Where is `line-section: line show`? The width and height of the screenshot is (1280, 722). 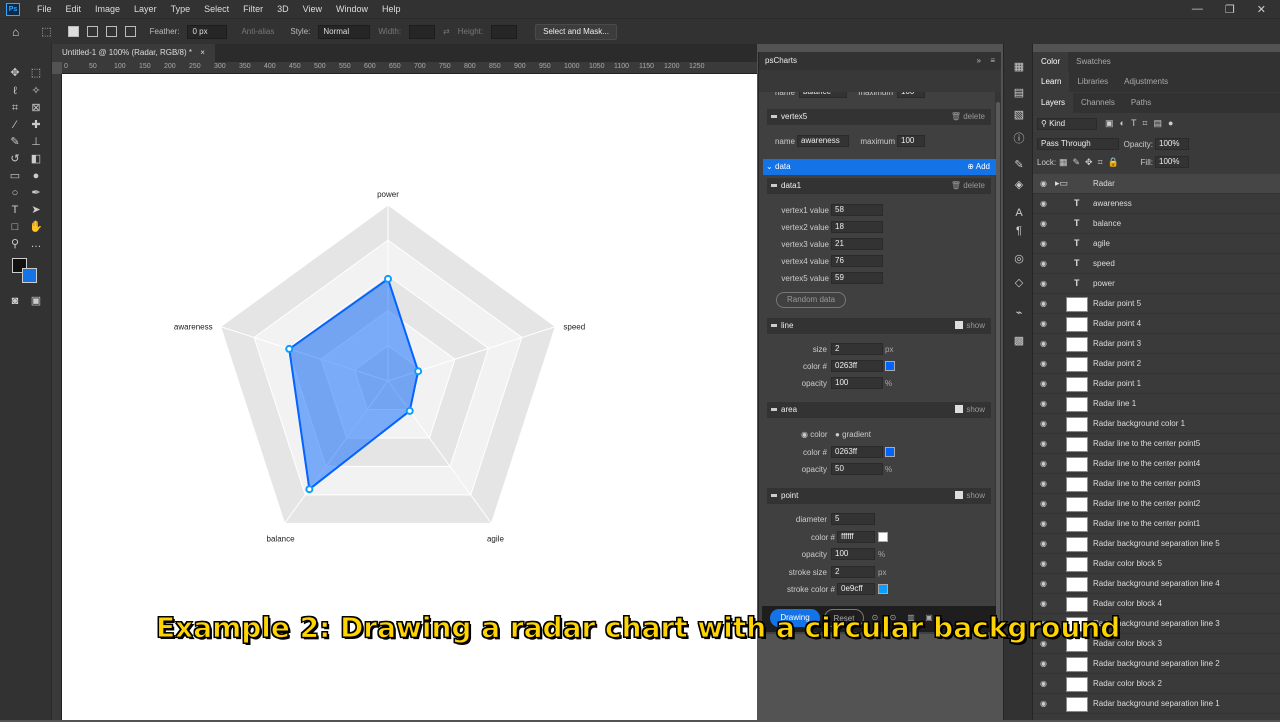
line-section: line show is located at coordinates (879, 326).